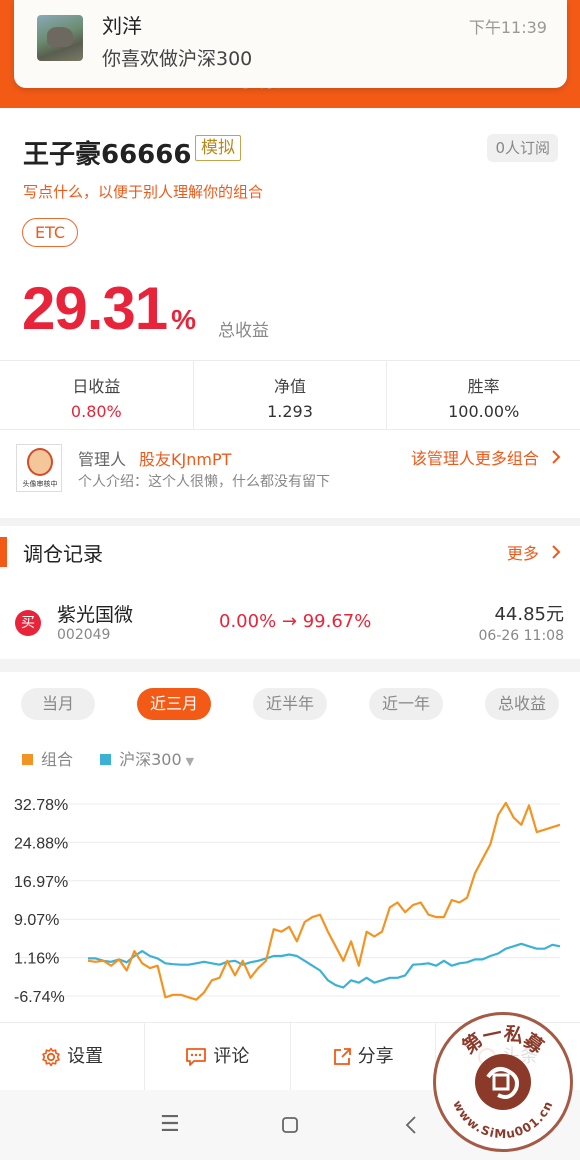 The width and height of the screenshot is (580, 1160). What do you see at coordinates (84, 635) in the screenshot?
I see `stock-code: 002049` at bounding box center [84, 635].